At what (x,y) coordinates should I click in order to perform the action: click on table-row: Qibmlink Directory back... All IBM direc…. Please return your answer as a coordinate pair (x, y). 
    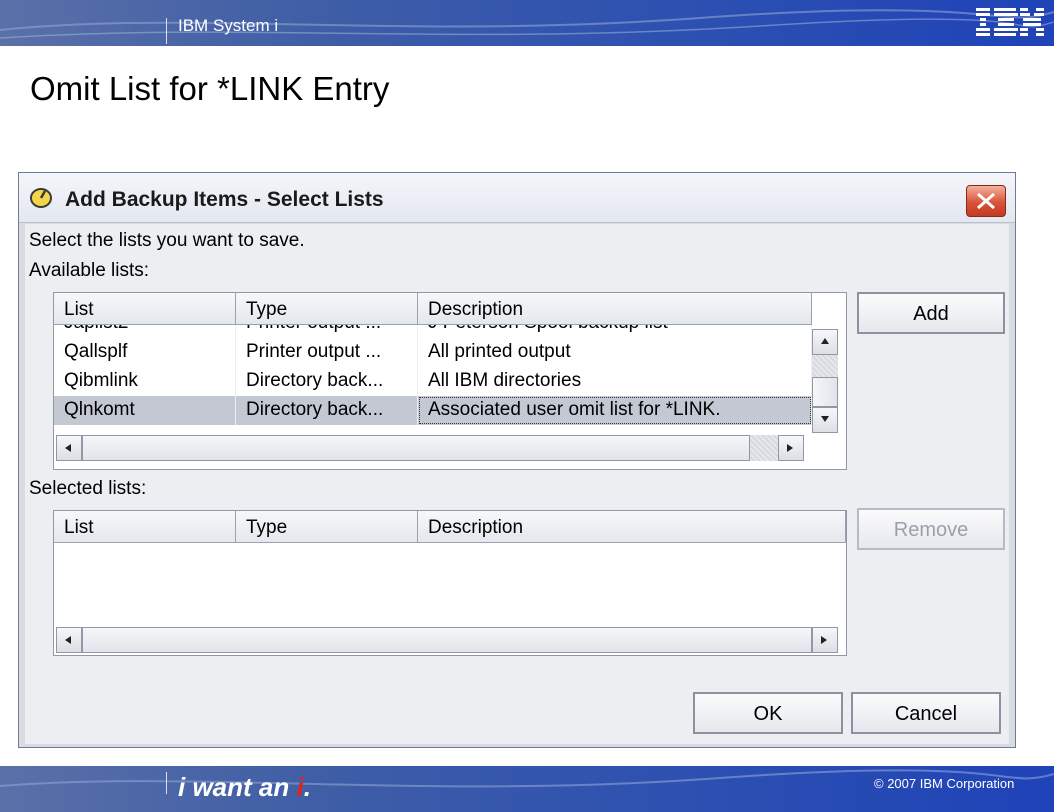
    Looking at the image, I should click on (433, 381).